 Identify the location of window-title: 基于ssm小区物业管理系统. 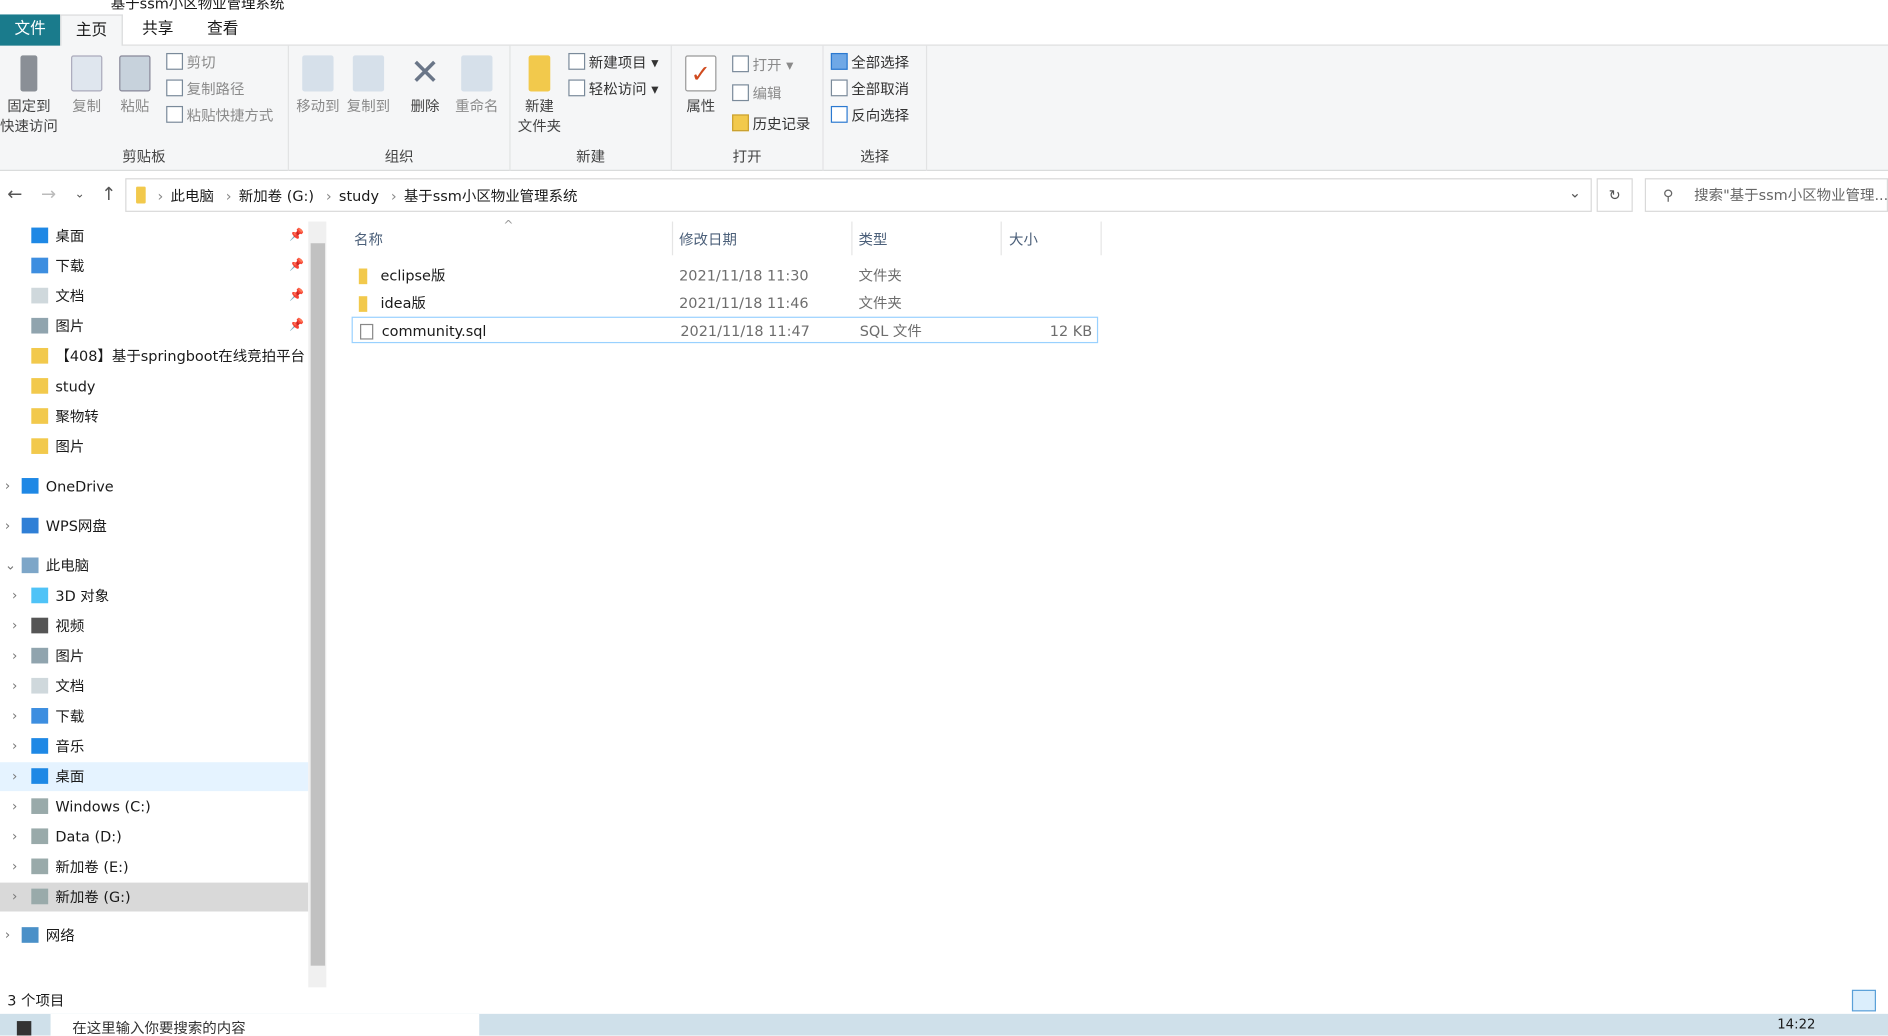
(197, 6).